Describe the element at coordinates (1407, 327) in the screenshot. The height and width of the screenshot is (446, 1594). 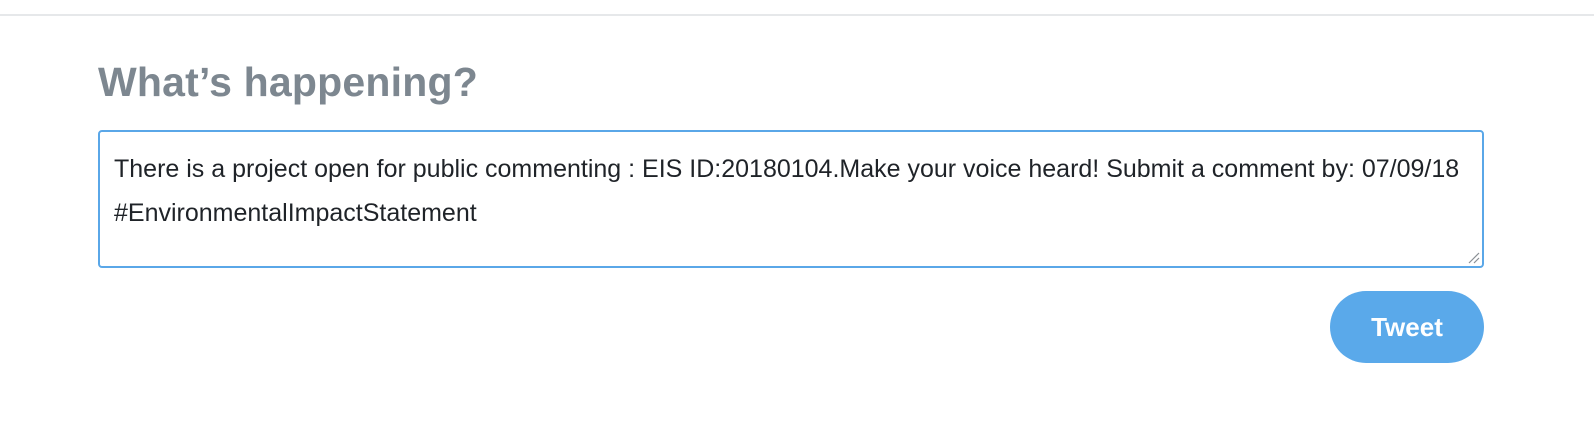
I see `tweet-button: Tweet` at that location.